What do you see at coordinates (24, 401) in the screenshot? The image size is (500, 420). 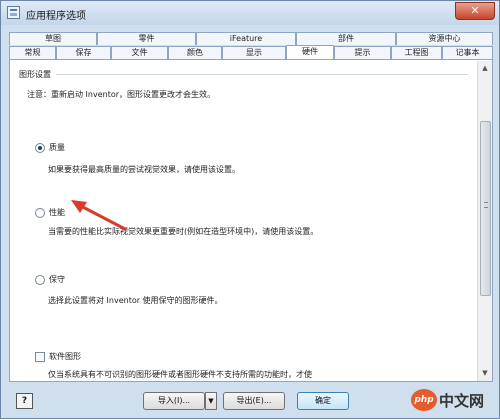 I see `help-button: ?` at bounding box center [24, 401].